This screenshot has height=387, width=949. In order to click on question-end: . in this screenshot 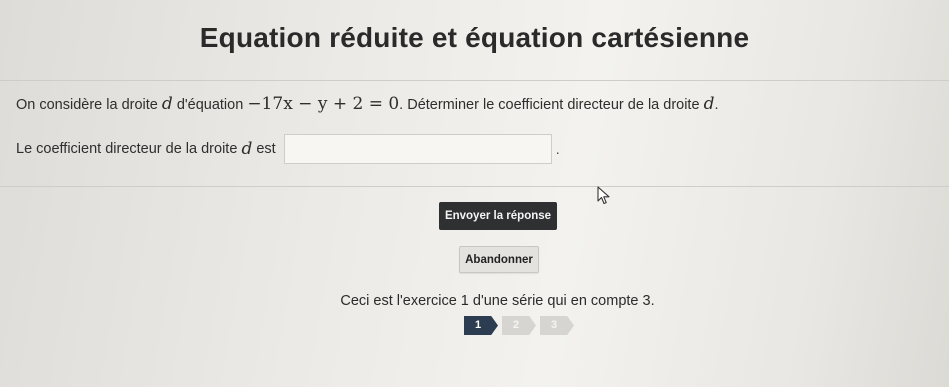, I will do `click(716, 105)`.